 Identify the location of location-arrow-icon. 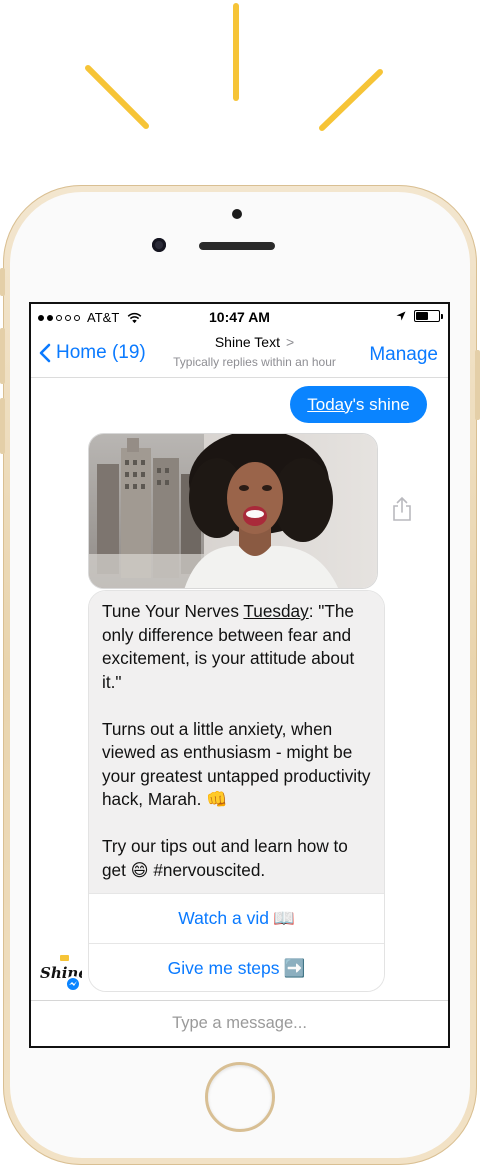
(401, 316).